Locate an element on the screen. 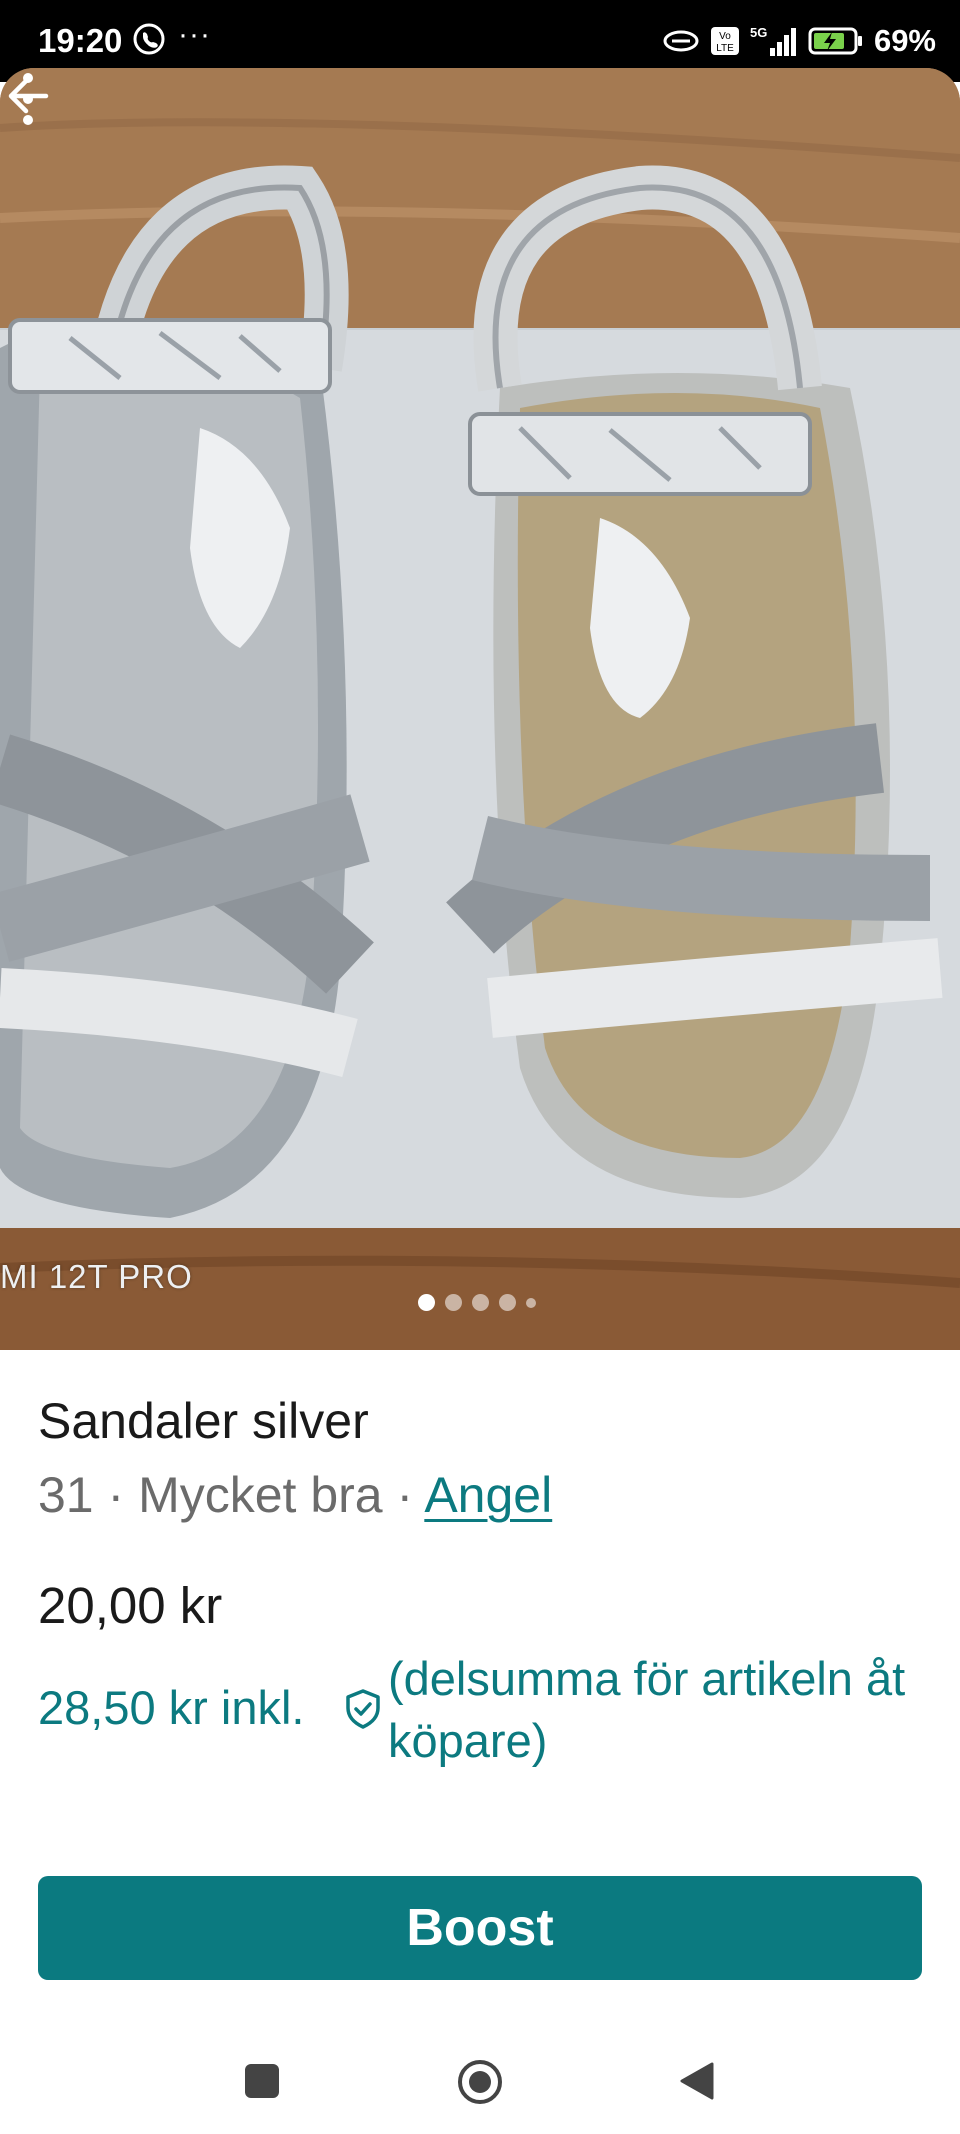 This screenshot has height=2134, width=960. signal-icon: 5G is located at coordinates (773, 40).